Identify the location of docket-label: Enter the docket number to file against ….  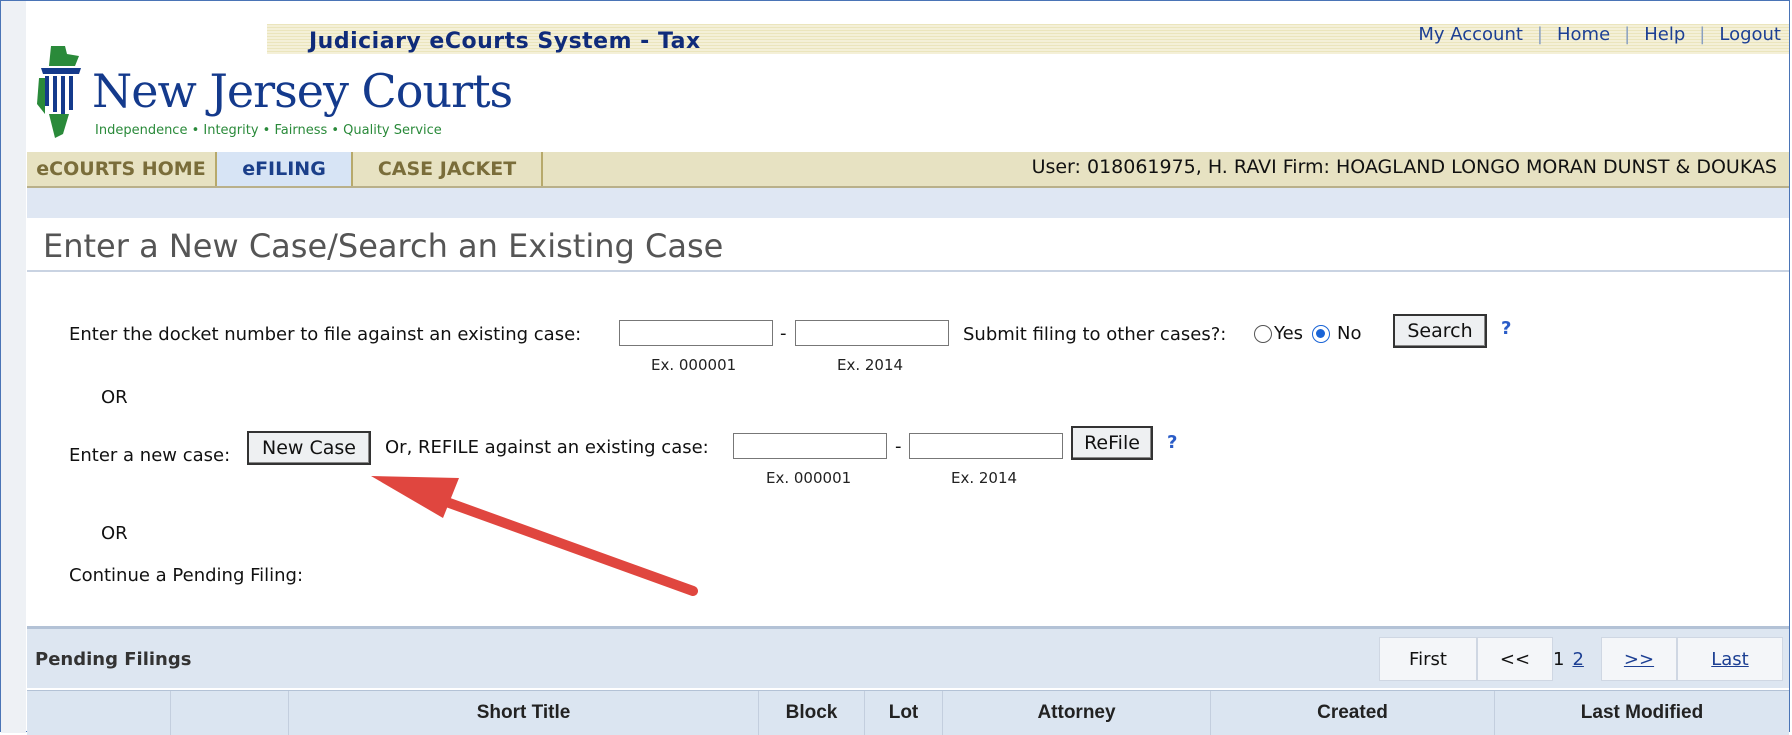
(325, 334).